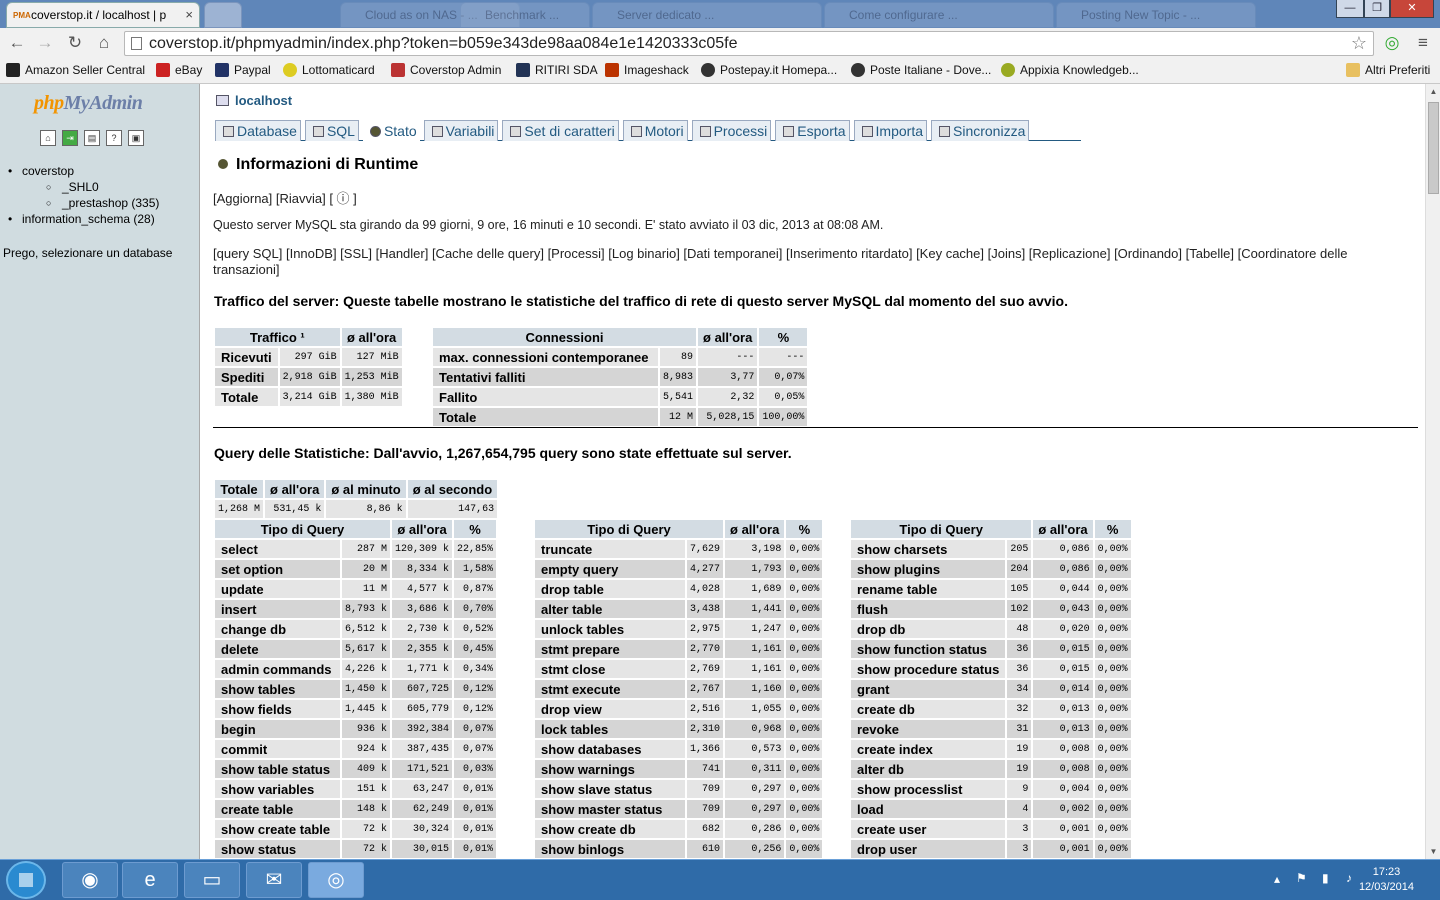 Image resolution: width=1440 pixels, height=900 pixels. What do you see at coordinates (647, 70) in the screenshot?
I see `bookmark-item: Imageshack` at bounding box center [647, 70].